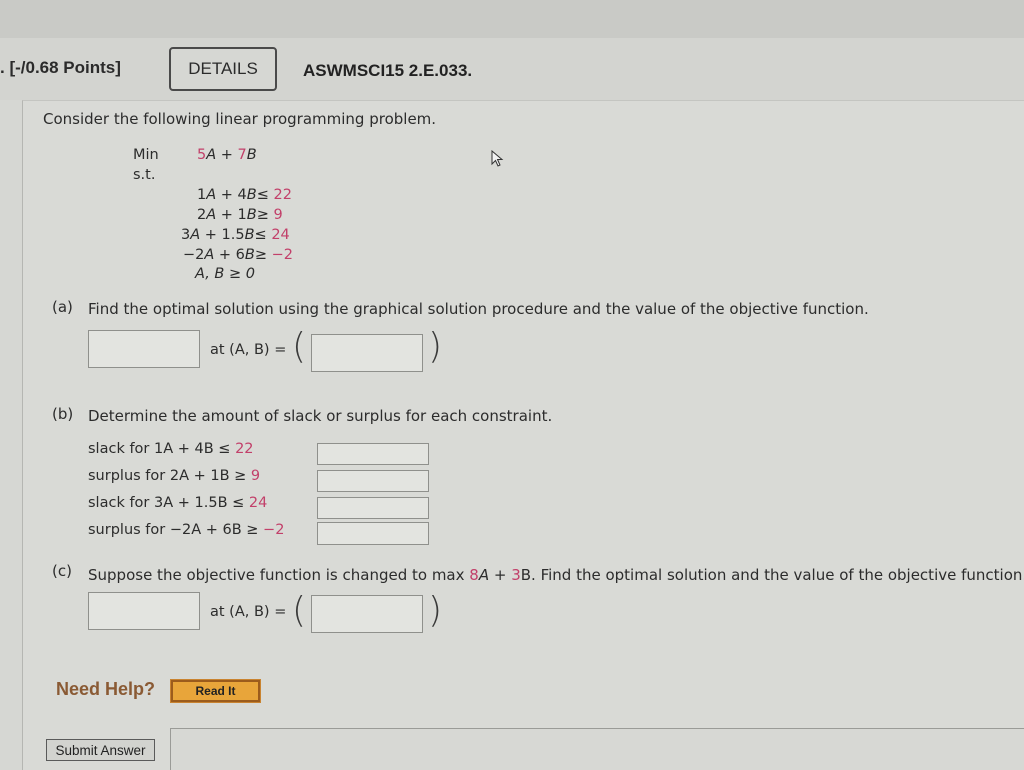 This screenshot has height=770, width=1024. Describe the element at coordinates (435, 346) in the screenshot. I see `part-a-close-paren: )` at that location.